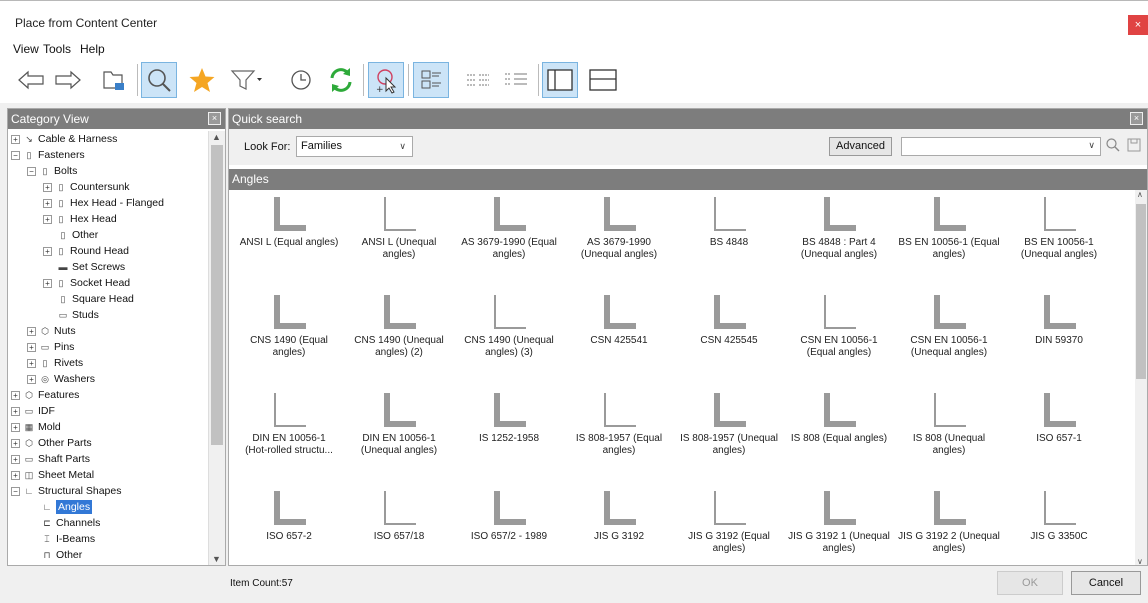  Describe the element at coordinates (509, 516) in the screenshot. I see `family-item: ISO 657/2 - 1989` at that location.